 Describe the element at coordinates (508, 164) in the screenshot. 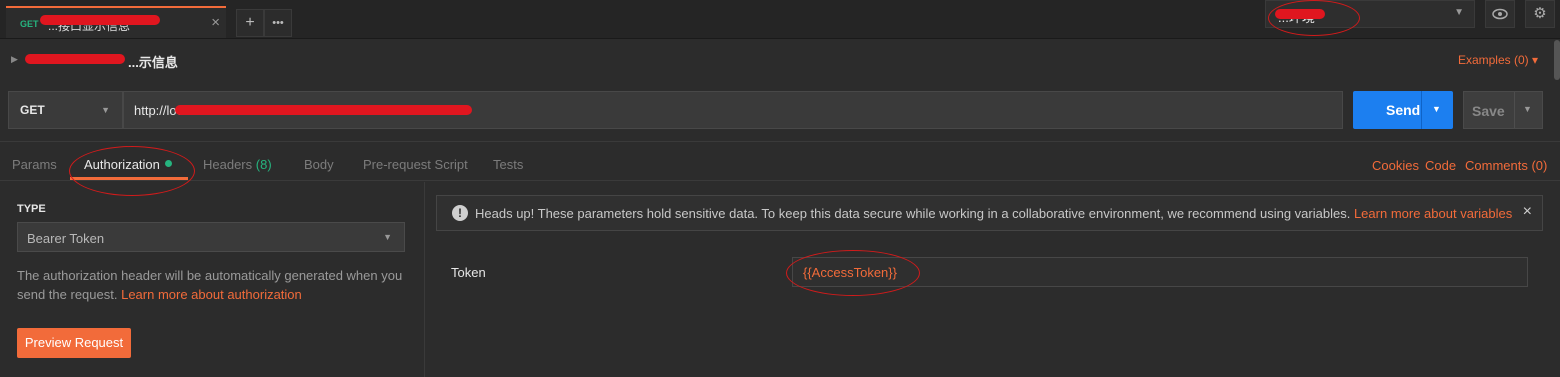

I see `tab-tests: Tests` at that location.